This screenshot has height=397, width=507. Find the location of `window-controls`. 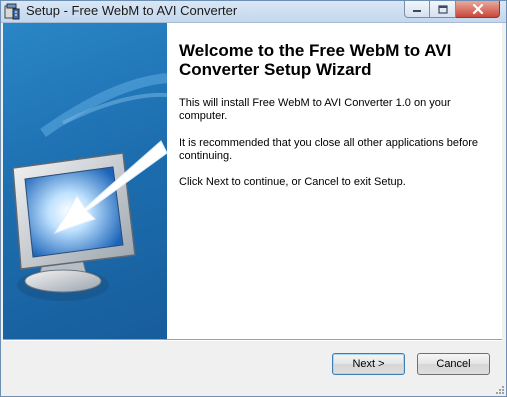

window-controls is located at coordinates (452, 10).